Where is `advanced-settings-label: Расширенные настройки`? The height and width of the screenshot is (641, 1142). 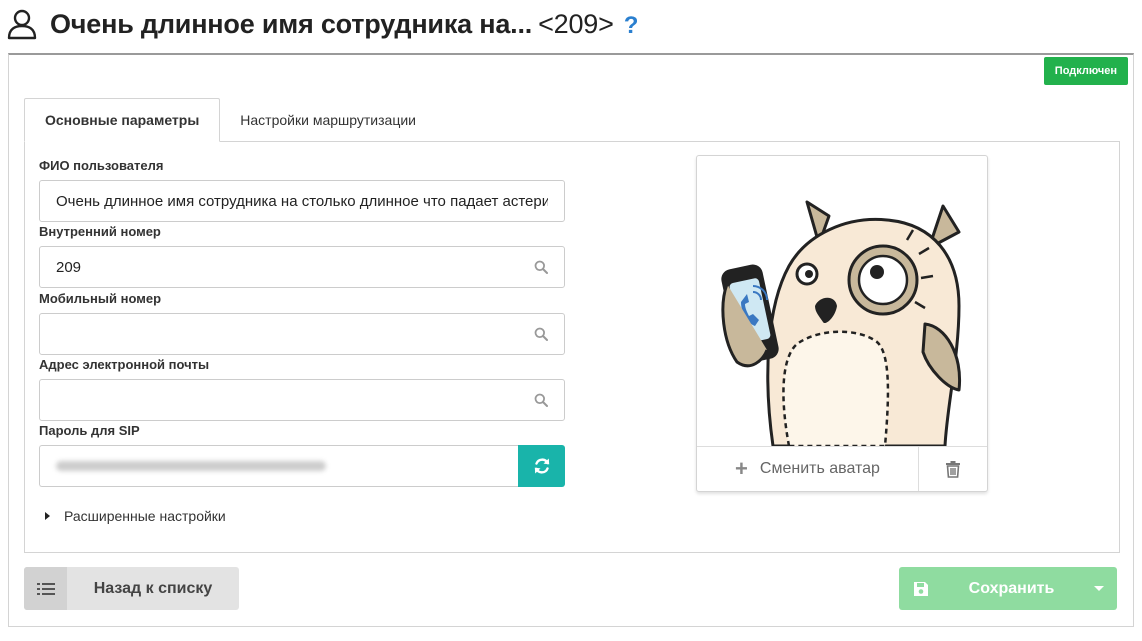
advanced-settings-label: Расширенные настройки is located at coordinates (145, 516).